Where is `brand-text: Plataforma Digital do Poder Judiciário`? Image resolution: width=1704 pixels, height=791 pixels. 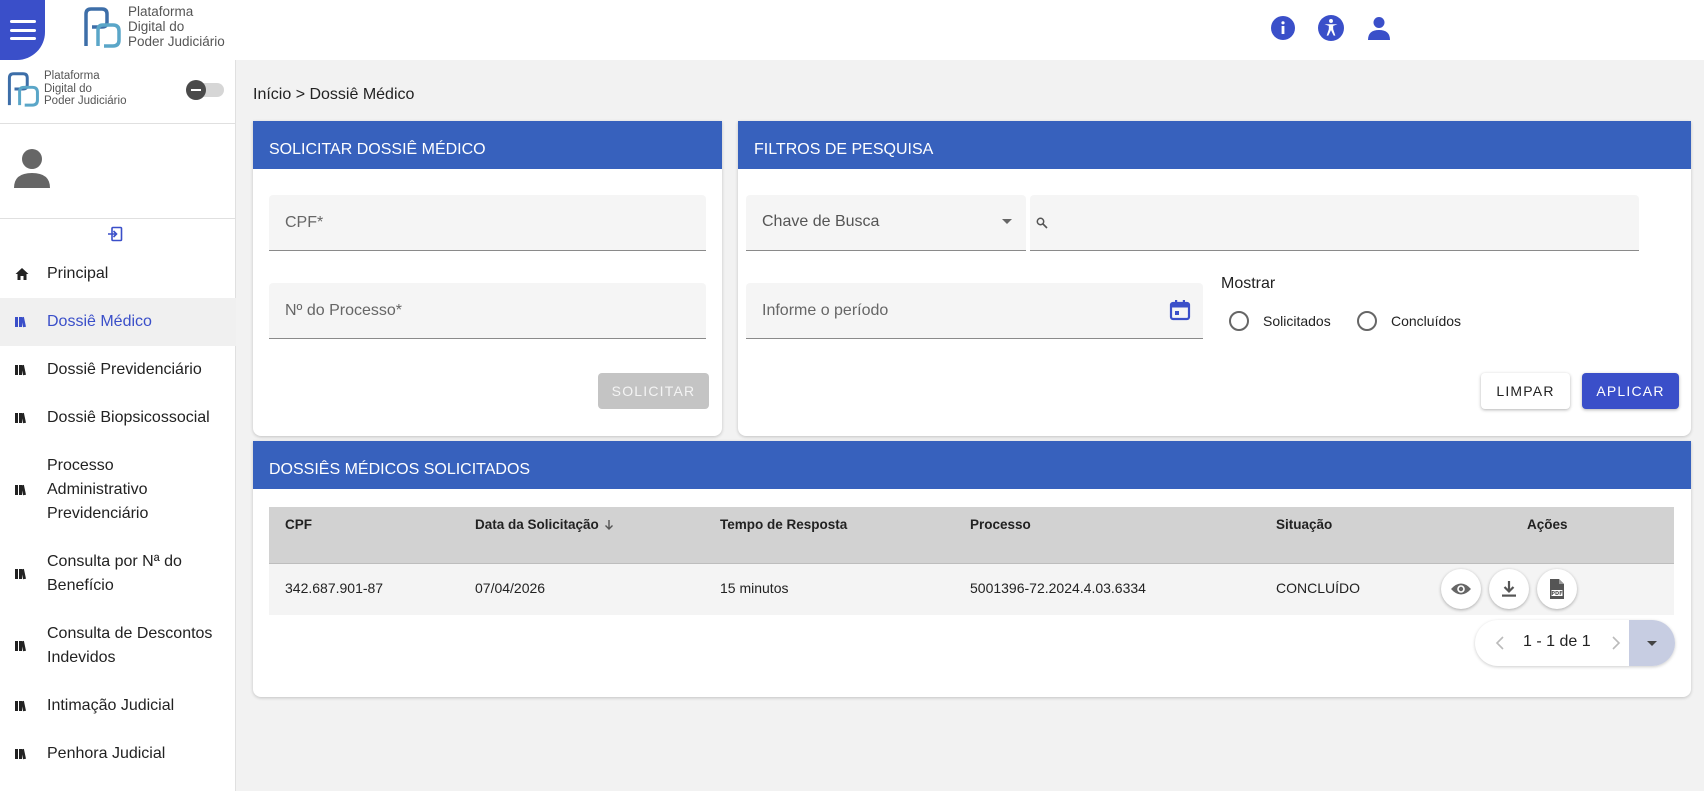
brand-text: Plataforma Digital do Poder Judiciário is located at coordinates (176, 26).